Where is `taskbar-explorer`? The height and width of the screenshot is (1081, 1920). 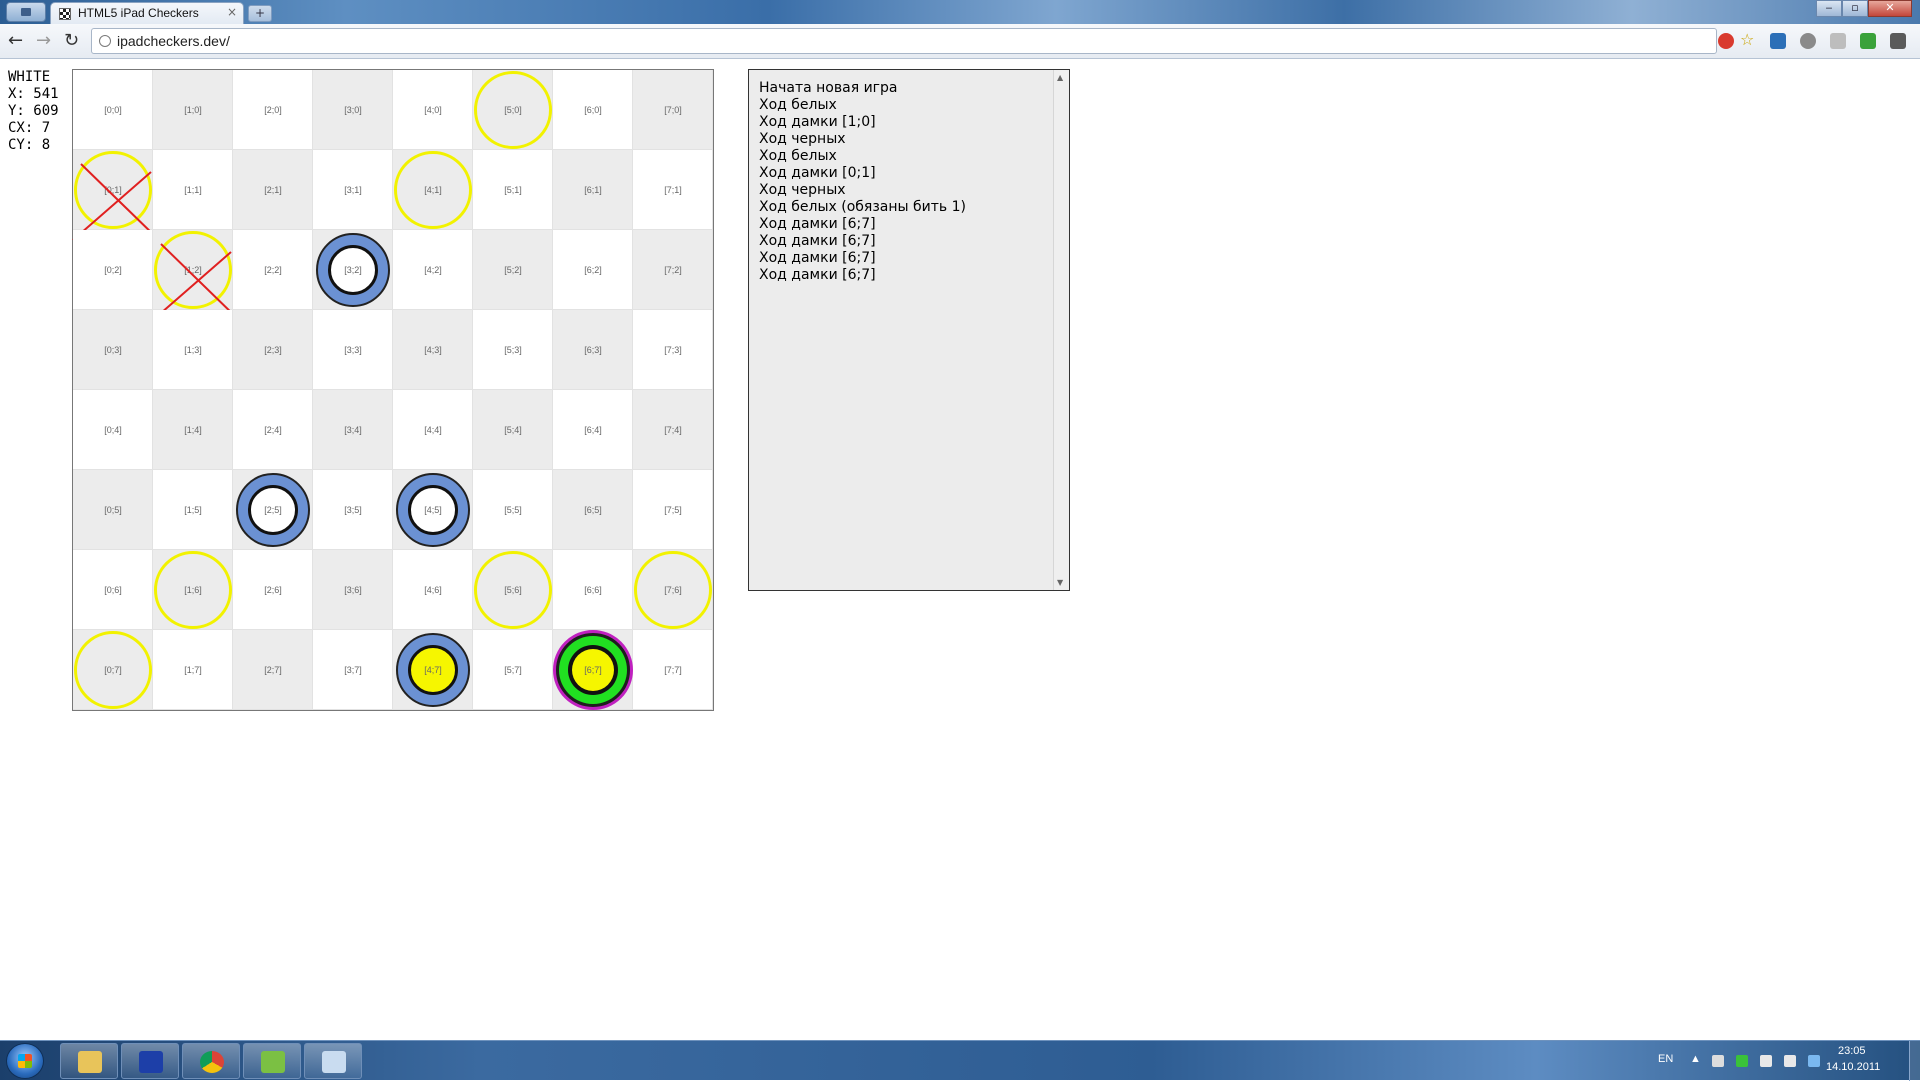
taskbar-explorer is located at coordinates (89, 1061).